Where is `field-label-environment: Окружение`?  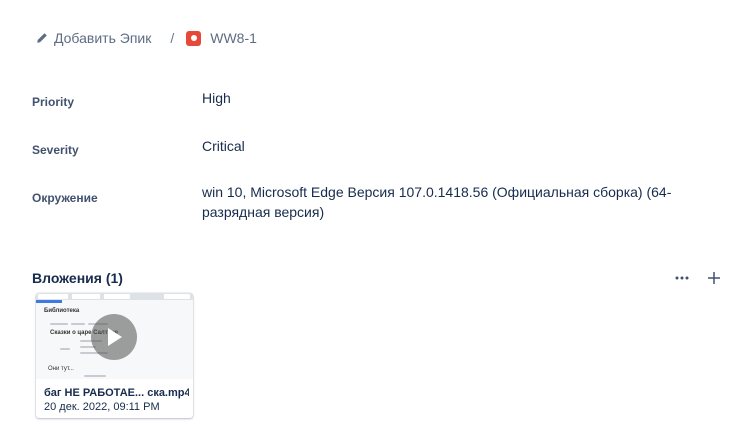 field-label-environment: Окружение is located at coordinates (65, 198).